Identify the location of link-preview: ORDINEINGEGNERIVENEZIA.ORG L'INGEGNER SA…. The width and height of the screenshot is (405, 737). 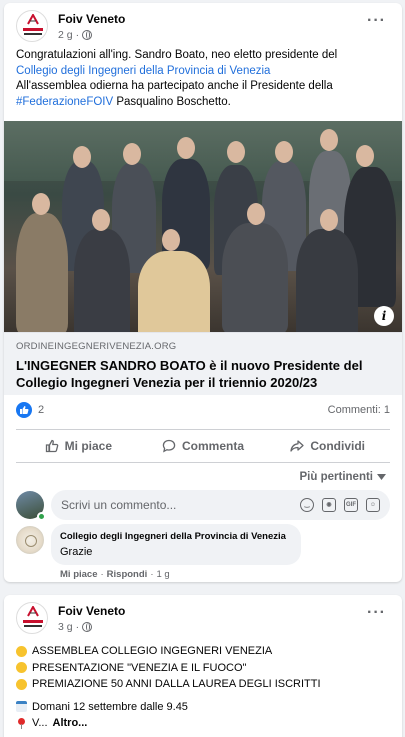
(203, 363).